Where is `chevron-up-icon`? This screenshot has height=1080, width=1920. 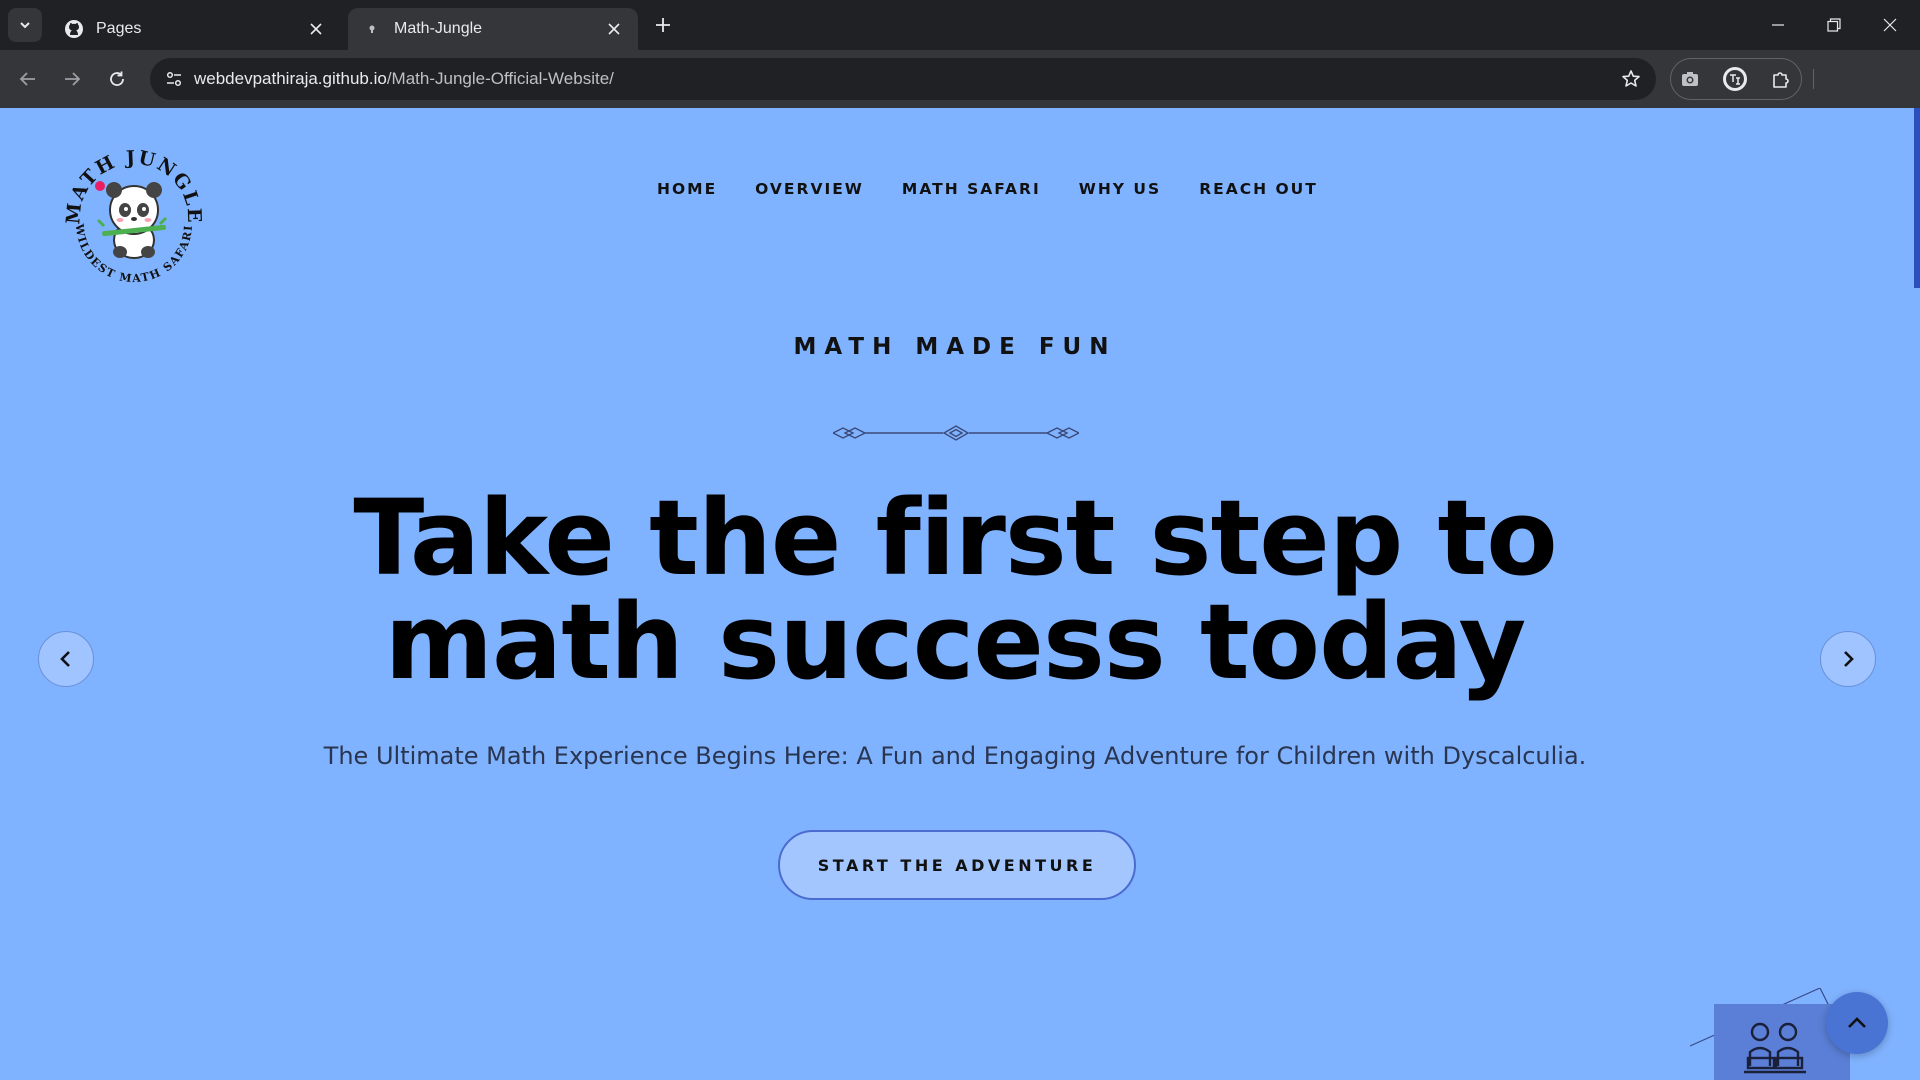
chevron-up-icon is located at coordinates (1857, 1022).